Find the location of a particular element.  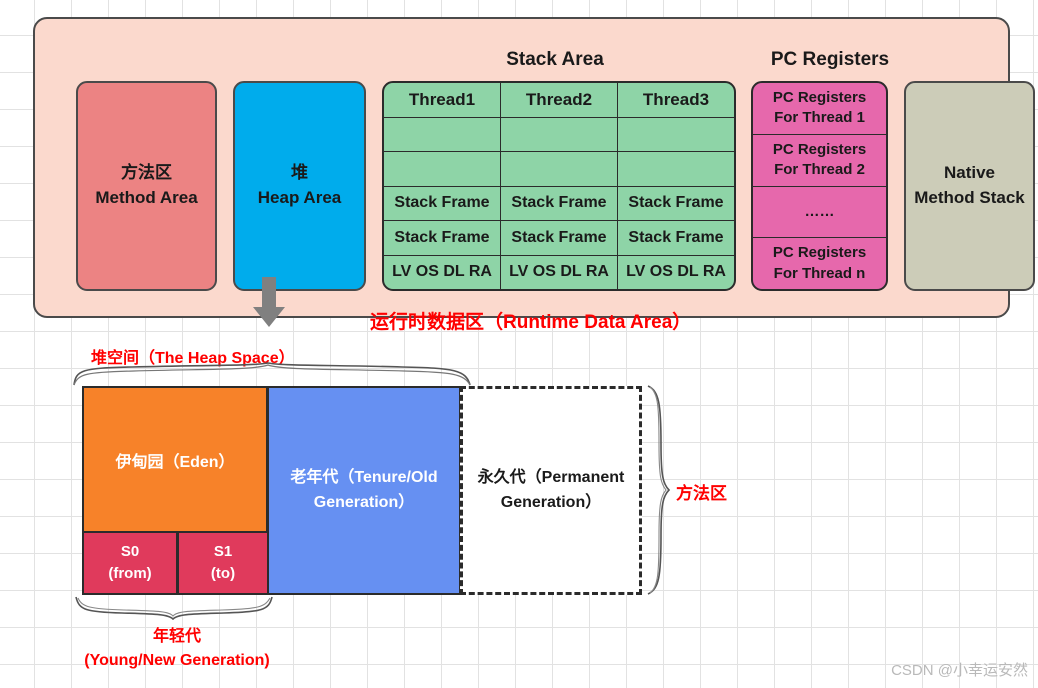

tenure-label: 老年代（Tenure/Old Generation） is located at coordinates (364, 489).